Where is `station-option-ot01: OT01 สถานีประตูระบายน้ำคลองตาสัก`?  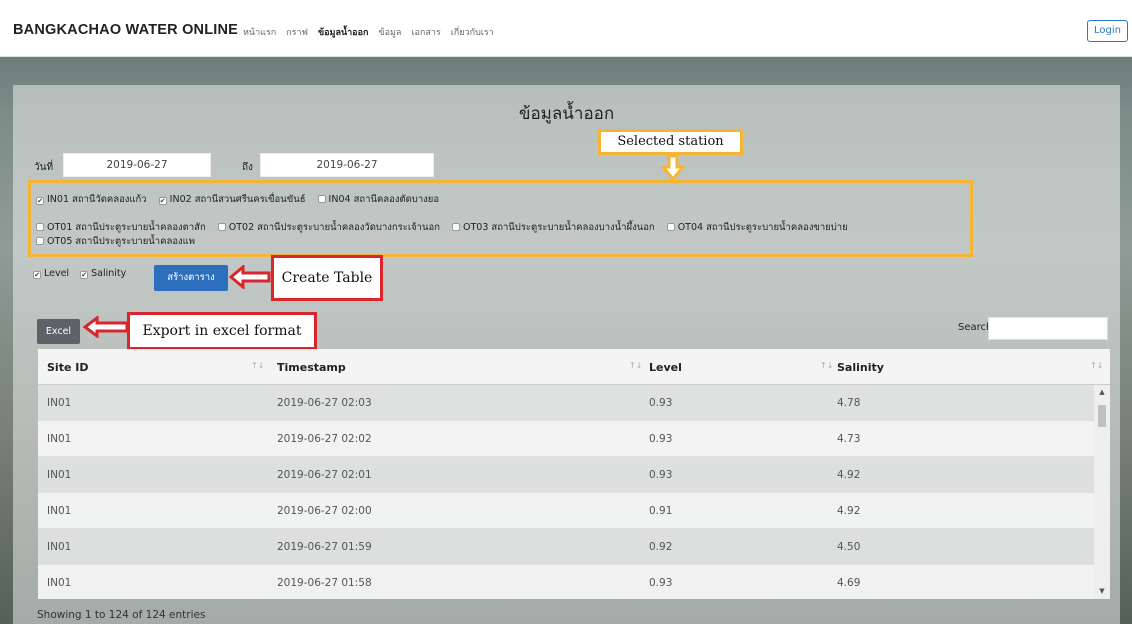
station-option-ot01: OT01 สถานีประตูระบายน้ำคลองตาสัก is located at coordinates (121, 227).